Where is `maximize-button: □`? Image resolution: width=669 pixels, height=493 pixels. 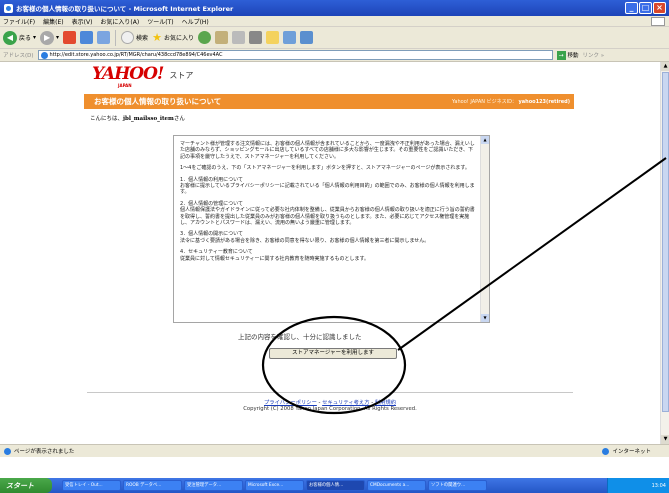
maximize-button: □ is located at coordinates (645, 8).